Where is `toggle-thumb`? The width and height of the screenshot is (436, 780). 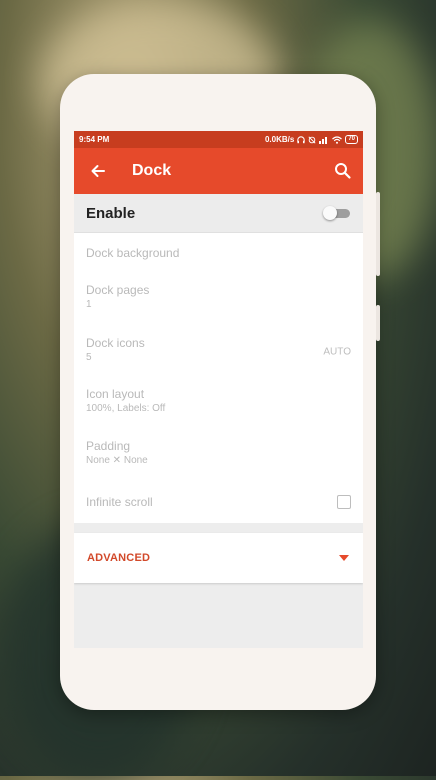 toggle-thumb is located at coordinates (330, 213).